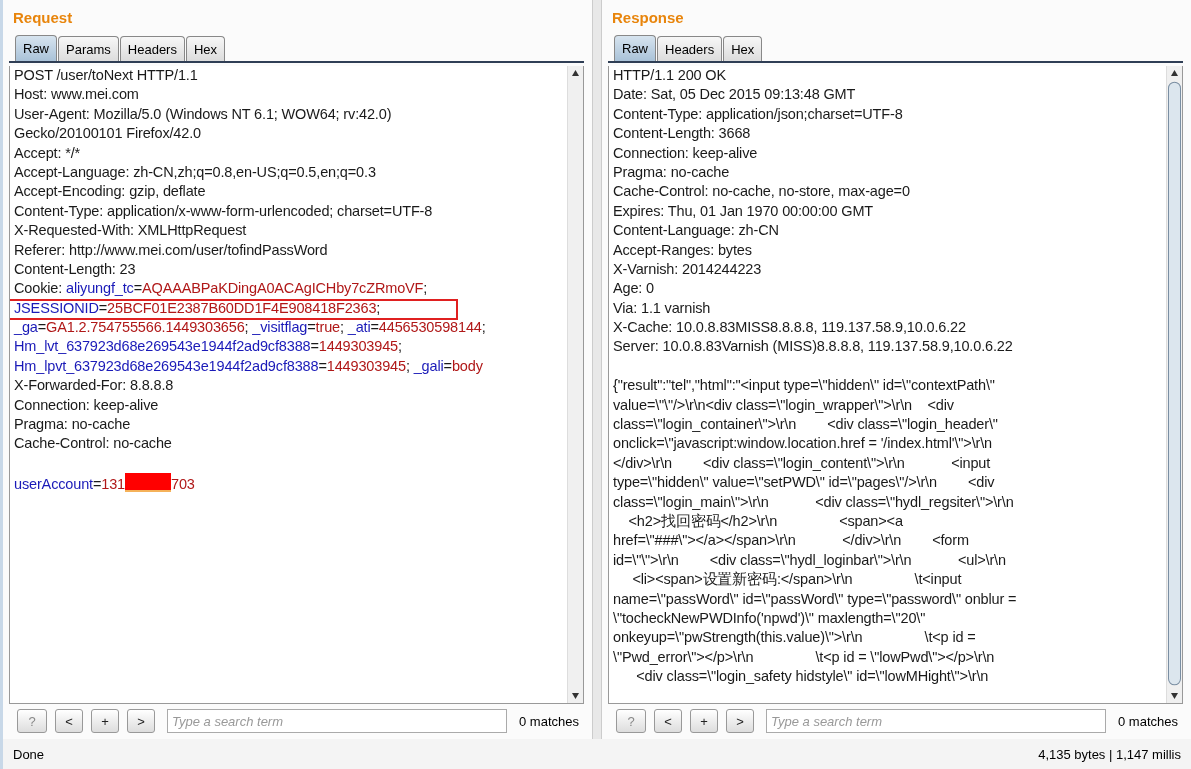 The image size is (1191, 769). I want to click on text-line: <li><span>设置新密码:</span>\r\n \t<input, so click(797, 580).